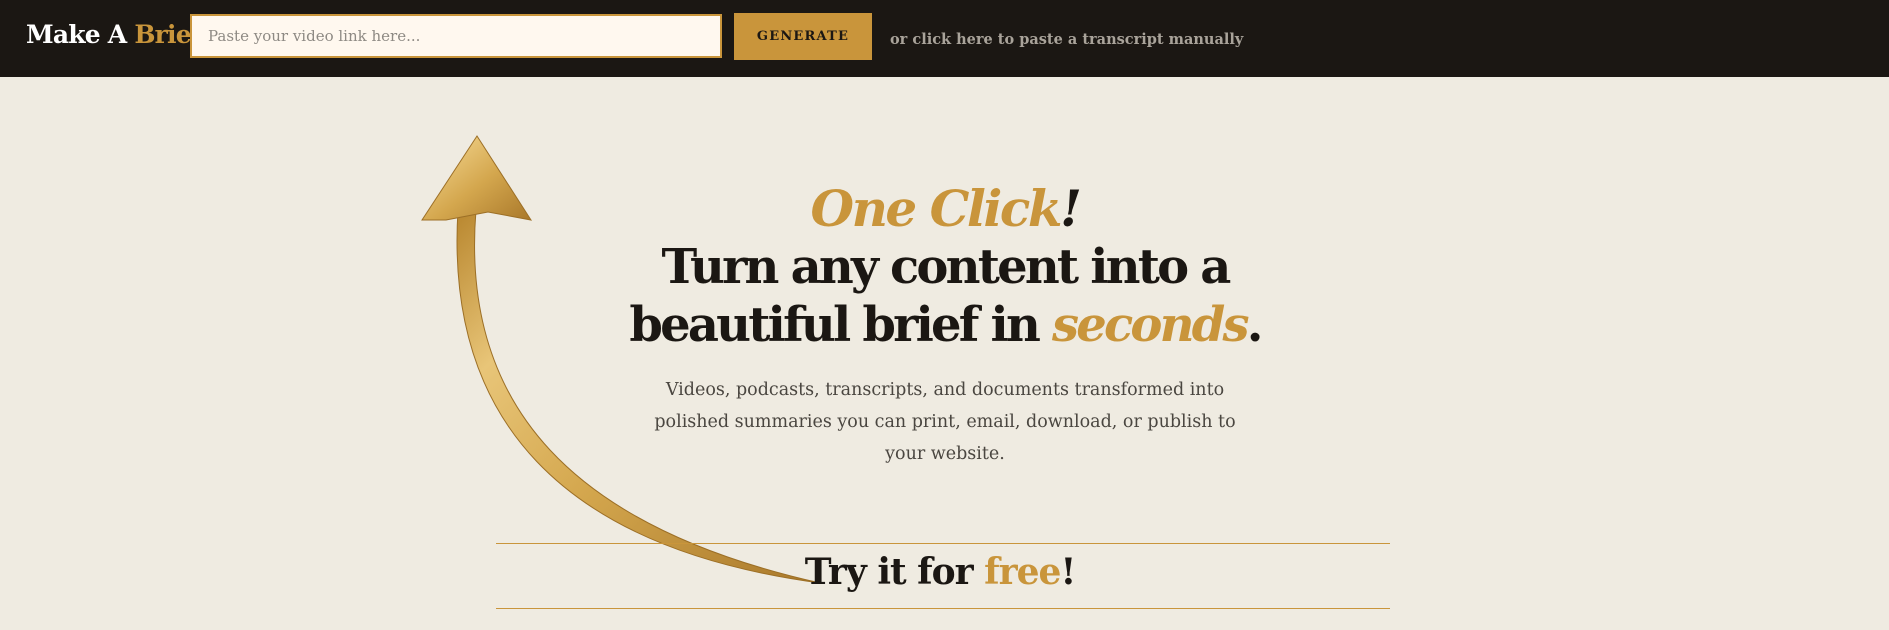 This screenshot has width=1889, height=630. What do you see at coordinates (894, 572) in the screenshot?
I see `try-text: Try it for` at bounding box center [894, 572].